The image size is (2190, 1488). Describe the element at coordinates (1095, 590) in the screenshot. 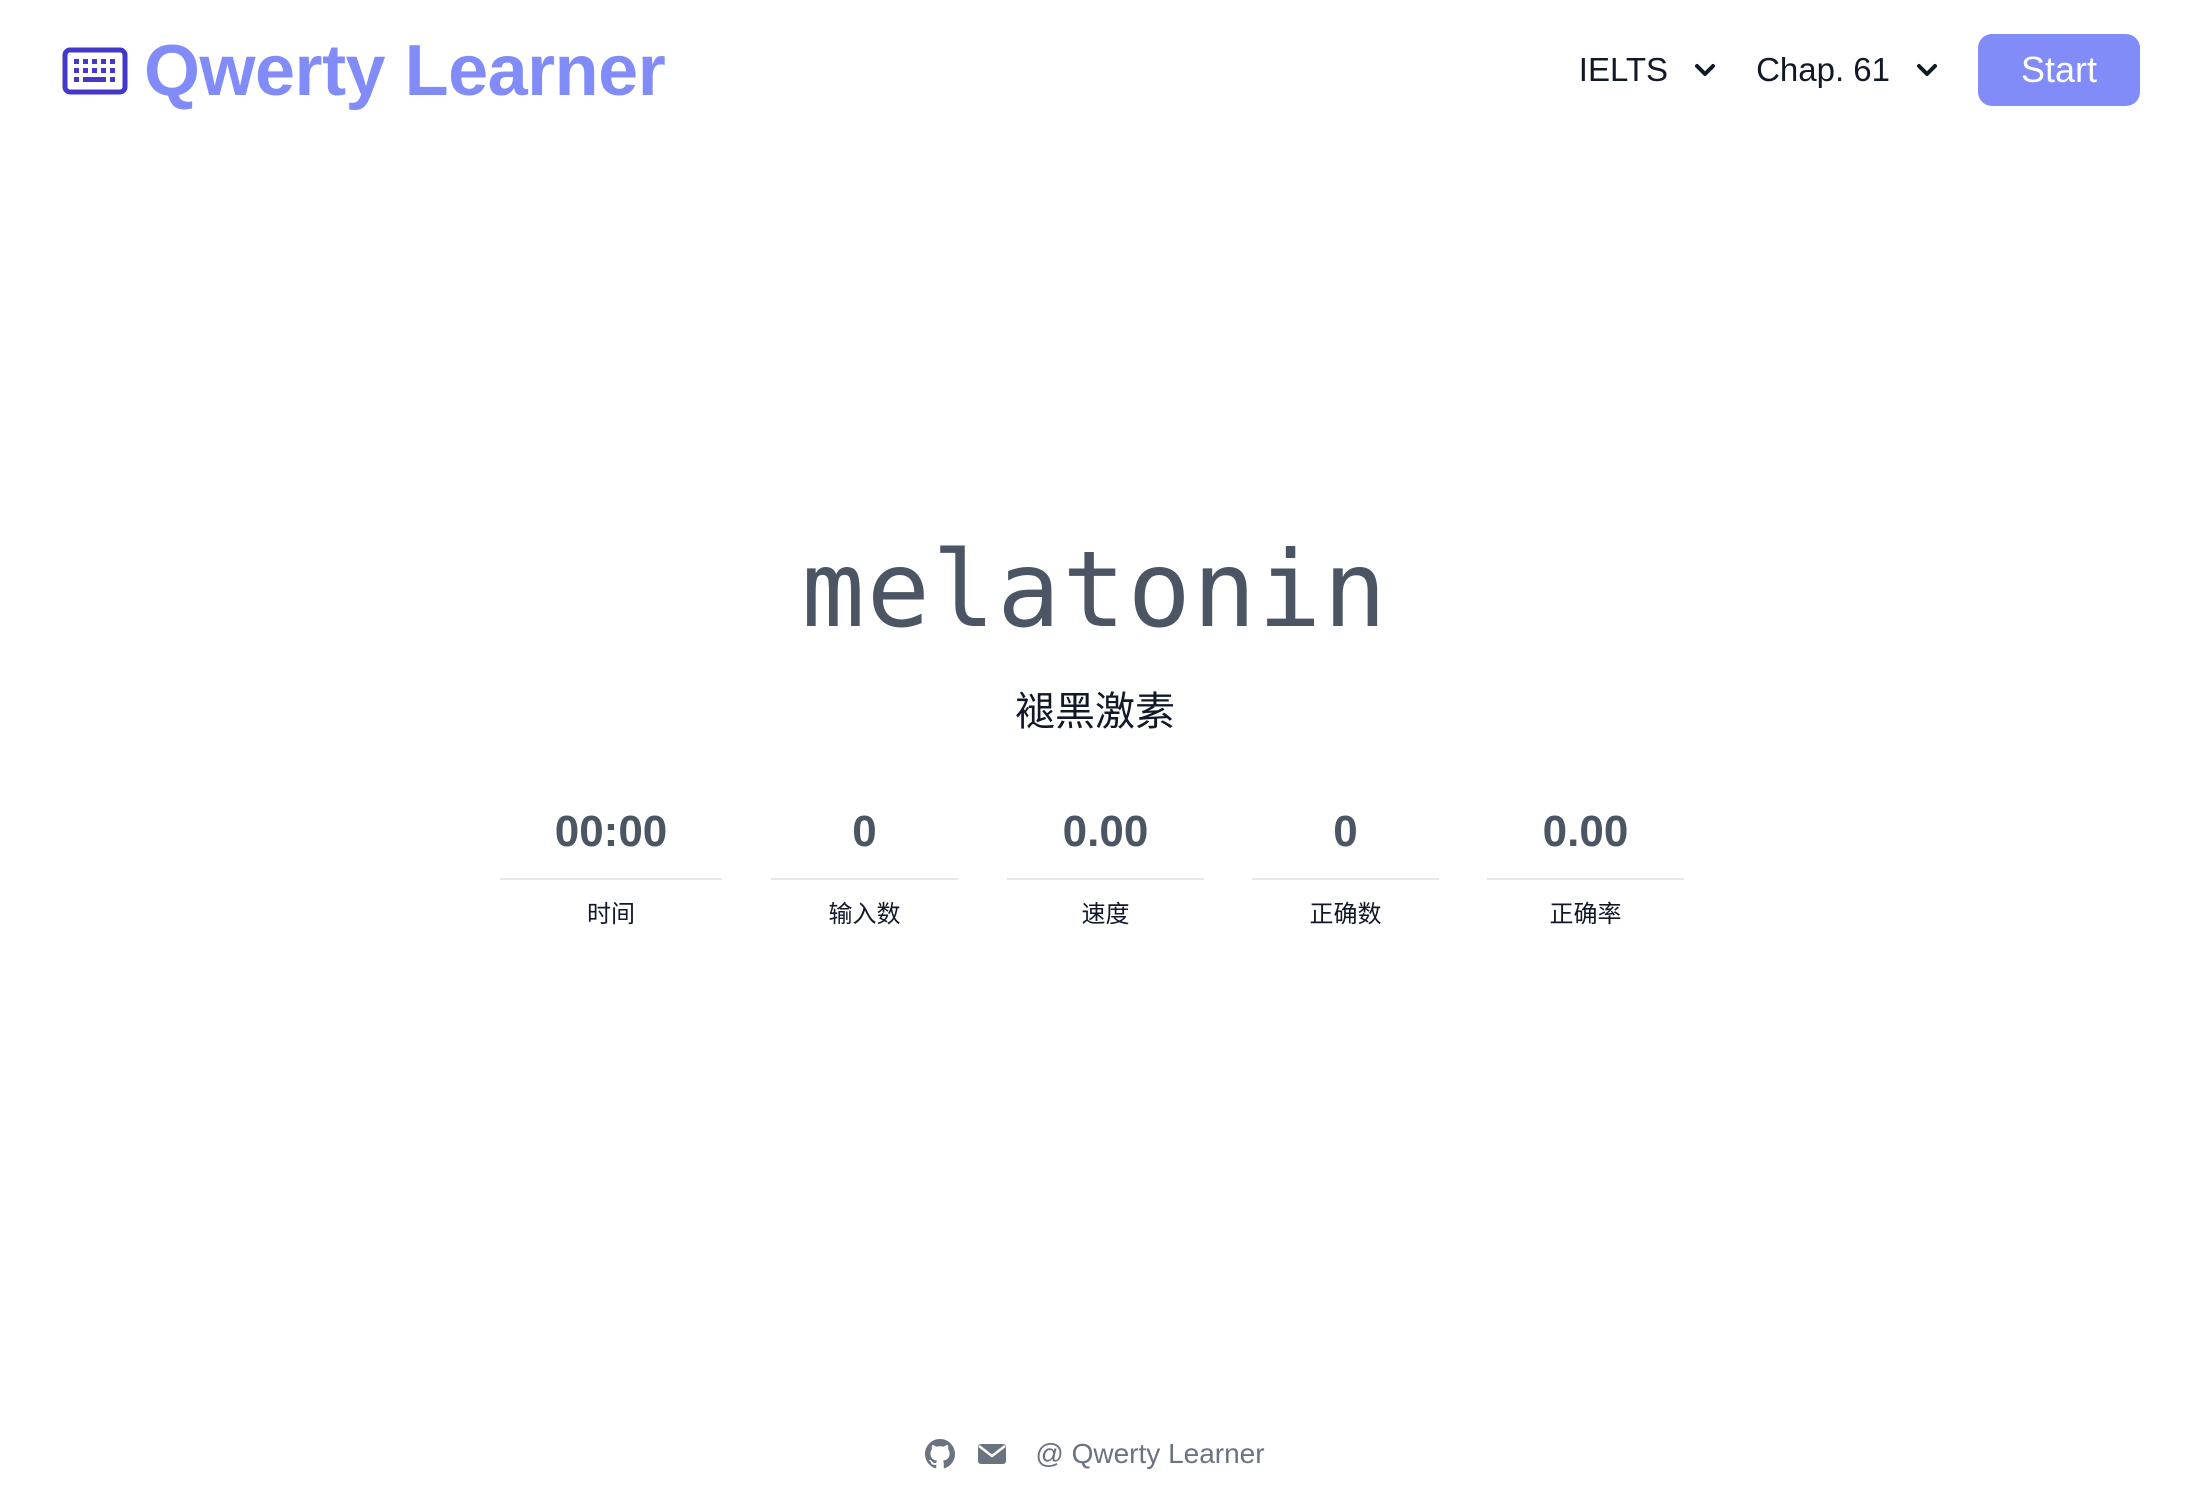

I see `current-word: melatonin` at that location.